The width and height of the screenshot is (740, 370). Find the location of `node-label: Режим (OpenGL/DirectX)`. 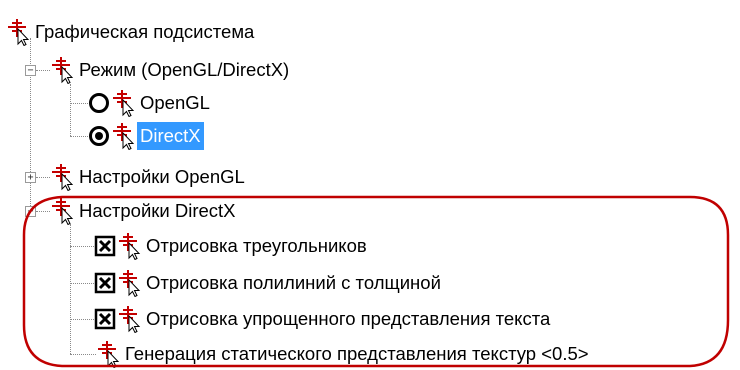

node-label: Режим (OpenGL/DirectX) is located at coordinates (184, 69).